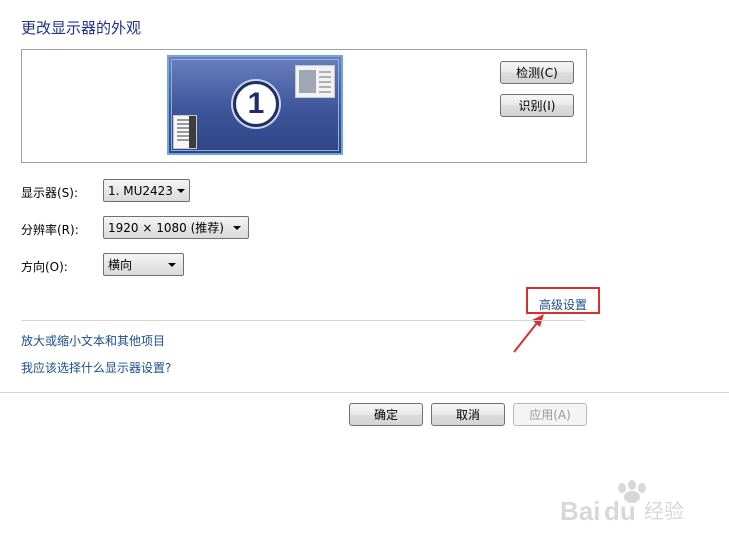  What do you see at coordinates (96, 367) in the screenshot?
I see `which-settings-link: 我应该选择什么显示器设置?` at bounding box center [96, 367].